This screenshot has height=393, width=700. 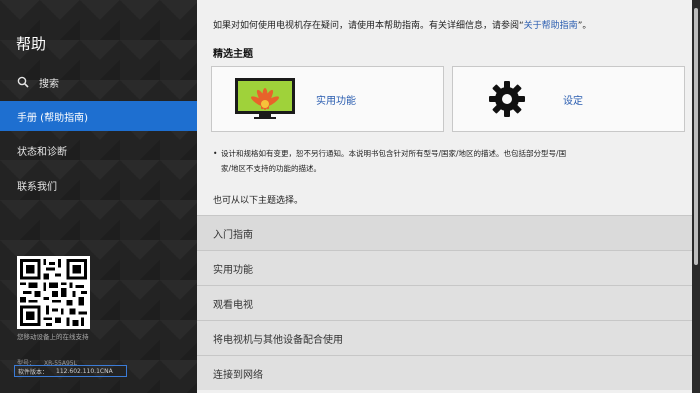 I want to click on sidebar-item-manual: 手册 (帮助指南), so click(x=98, y=116).